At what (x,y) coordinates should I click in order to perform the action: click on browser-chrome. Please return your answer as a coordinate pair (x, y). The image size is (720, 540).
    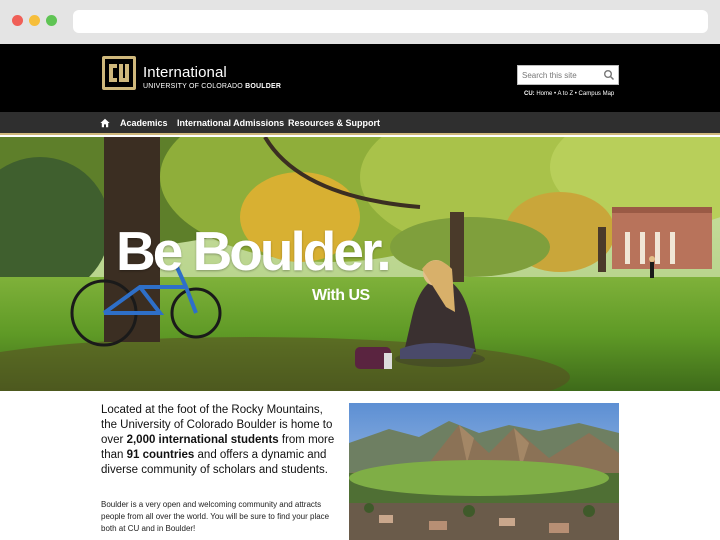
    Looking at the image, I should click on (360, 22).